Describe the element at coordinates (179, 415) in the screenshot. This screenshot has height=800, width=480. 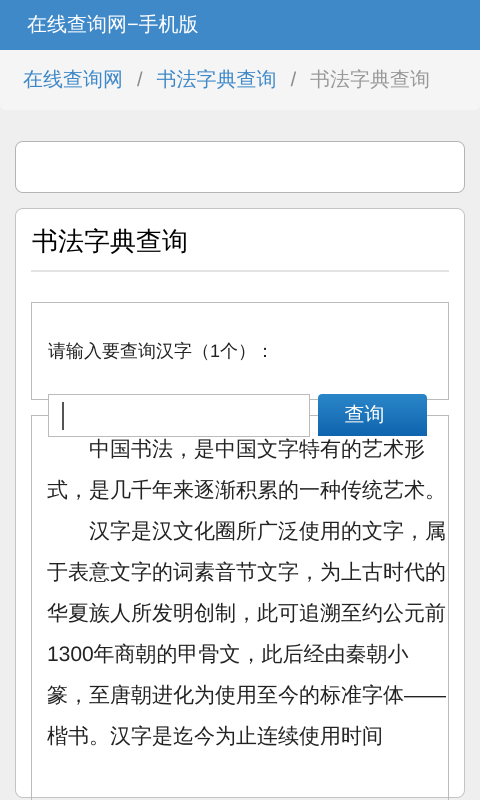
I see `character-input` at that location.